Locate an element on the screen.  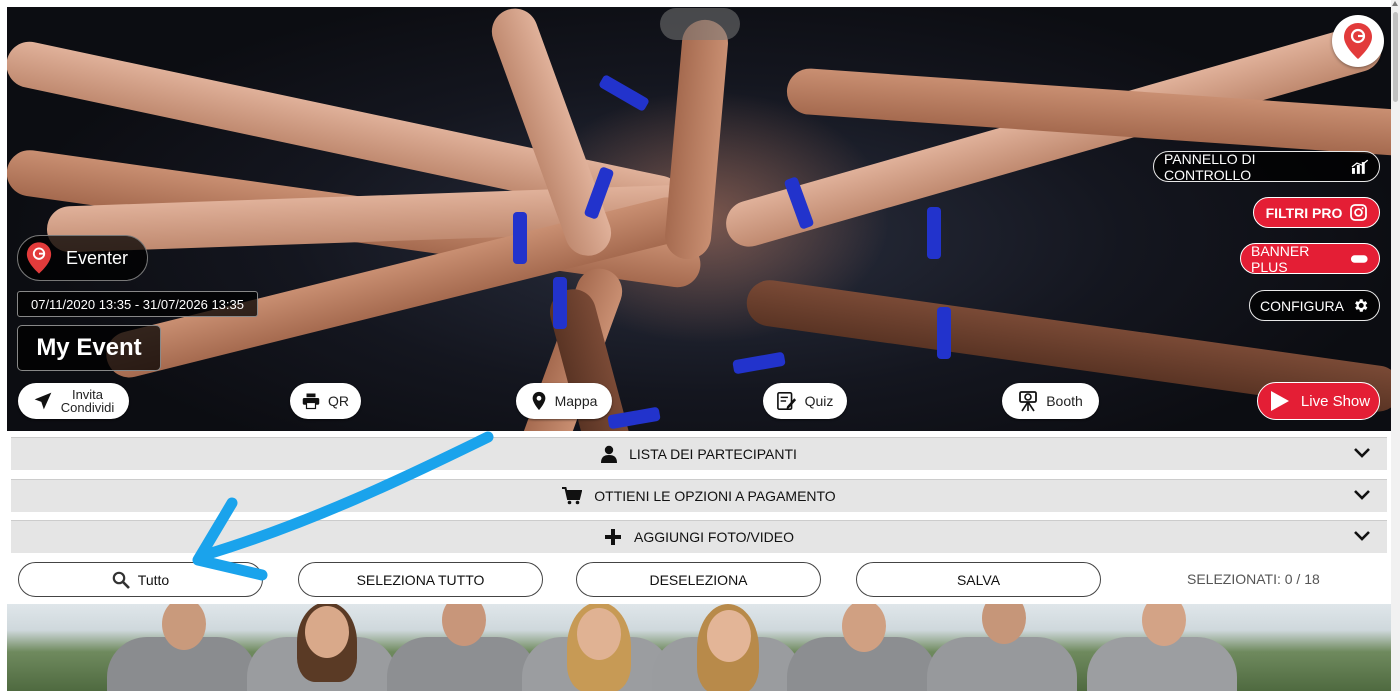
qr-label: QR is located at coordinates (338, 401).